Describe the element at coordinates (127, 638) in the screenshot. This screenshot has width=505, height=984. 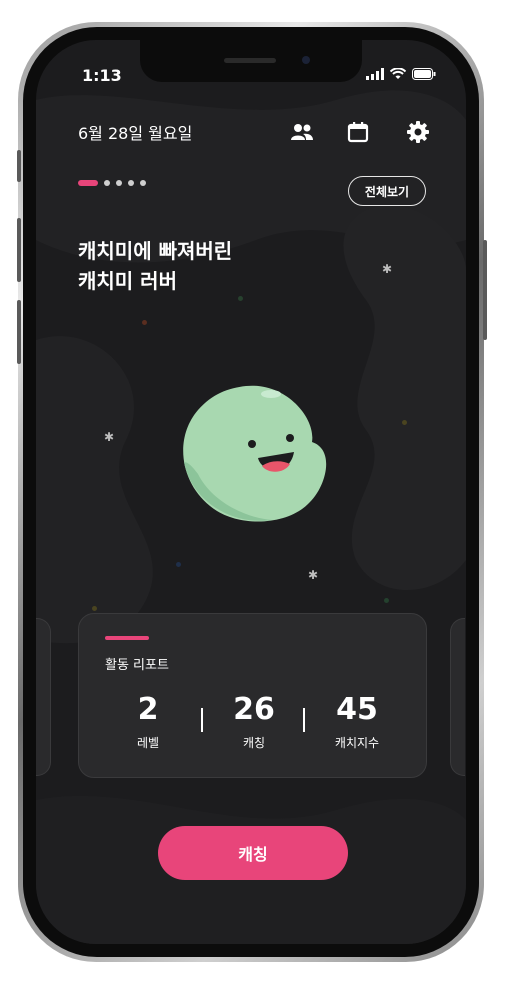
I see `card-accent-bar` at that location.